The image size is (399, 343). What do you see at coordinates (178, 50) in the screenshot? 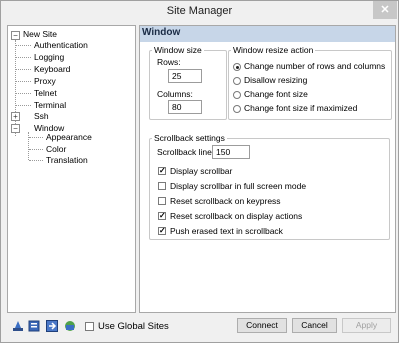
I see `window-size-legend: Window size` at bounding box center [178, 50].